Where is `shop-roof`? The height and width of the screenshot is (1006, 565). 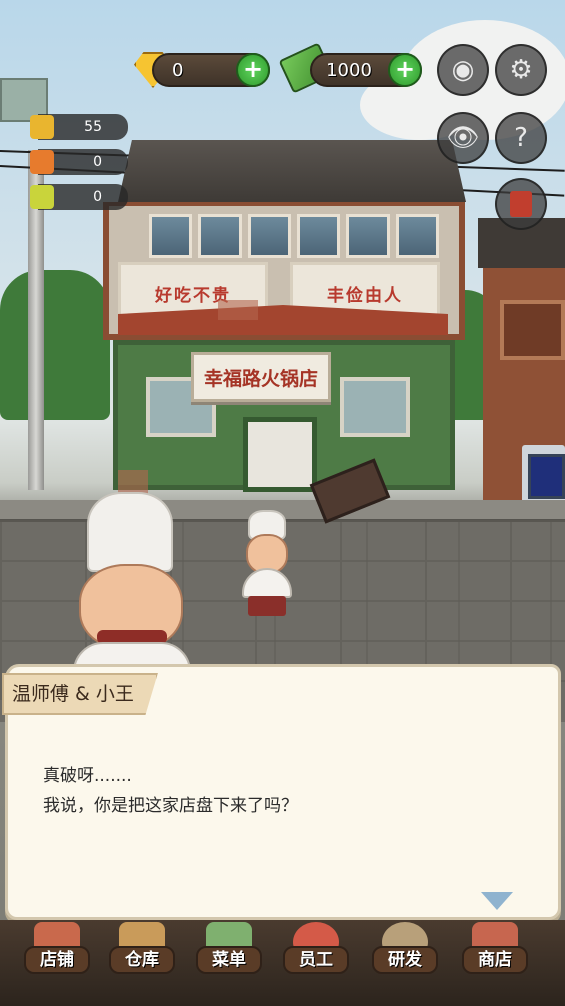 shop-roof is located at coordinates (292, 171).